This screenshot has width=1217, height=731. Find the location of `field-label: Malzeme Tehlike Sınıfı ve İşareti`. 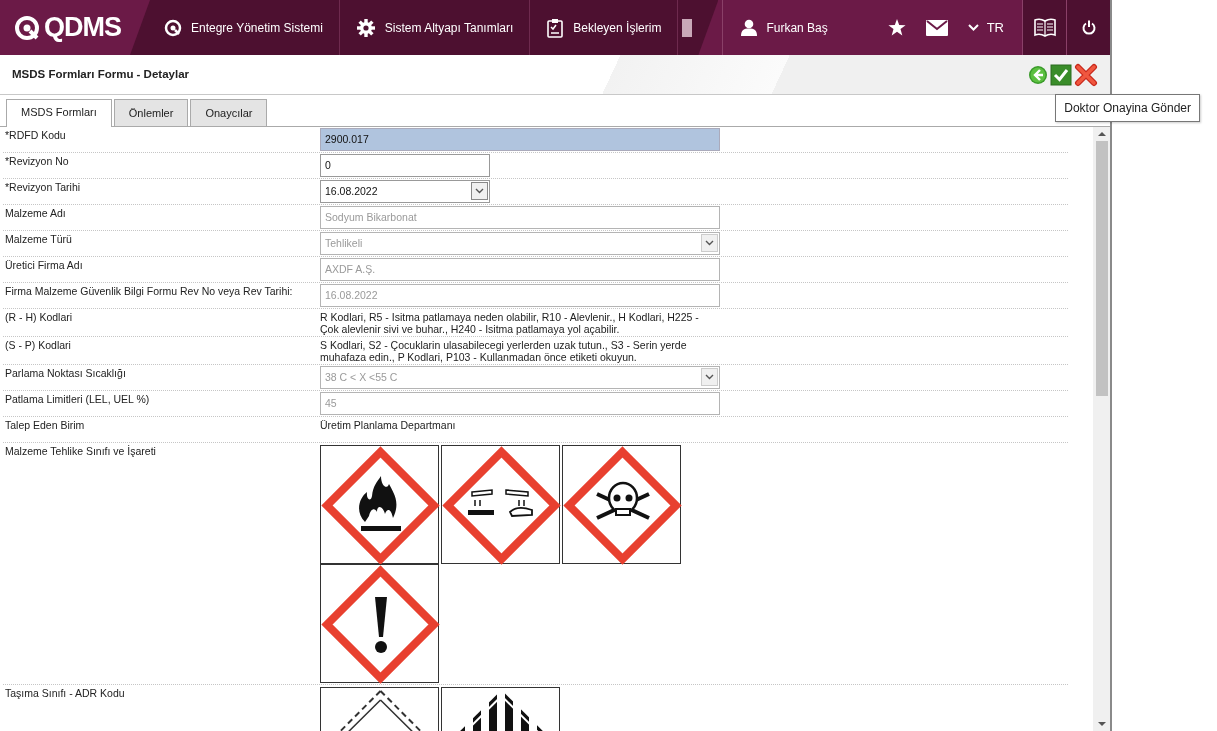

field-label: Malzeme Tehlike Sınıfı ve İşareti is located at coordinates (80, 451).